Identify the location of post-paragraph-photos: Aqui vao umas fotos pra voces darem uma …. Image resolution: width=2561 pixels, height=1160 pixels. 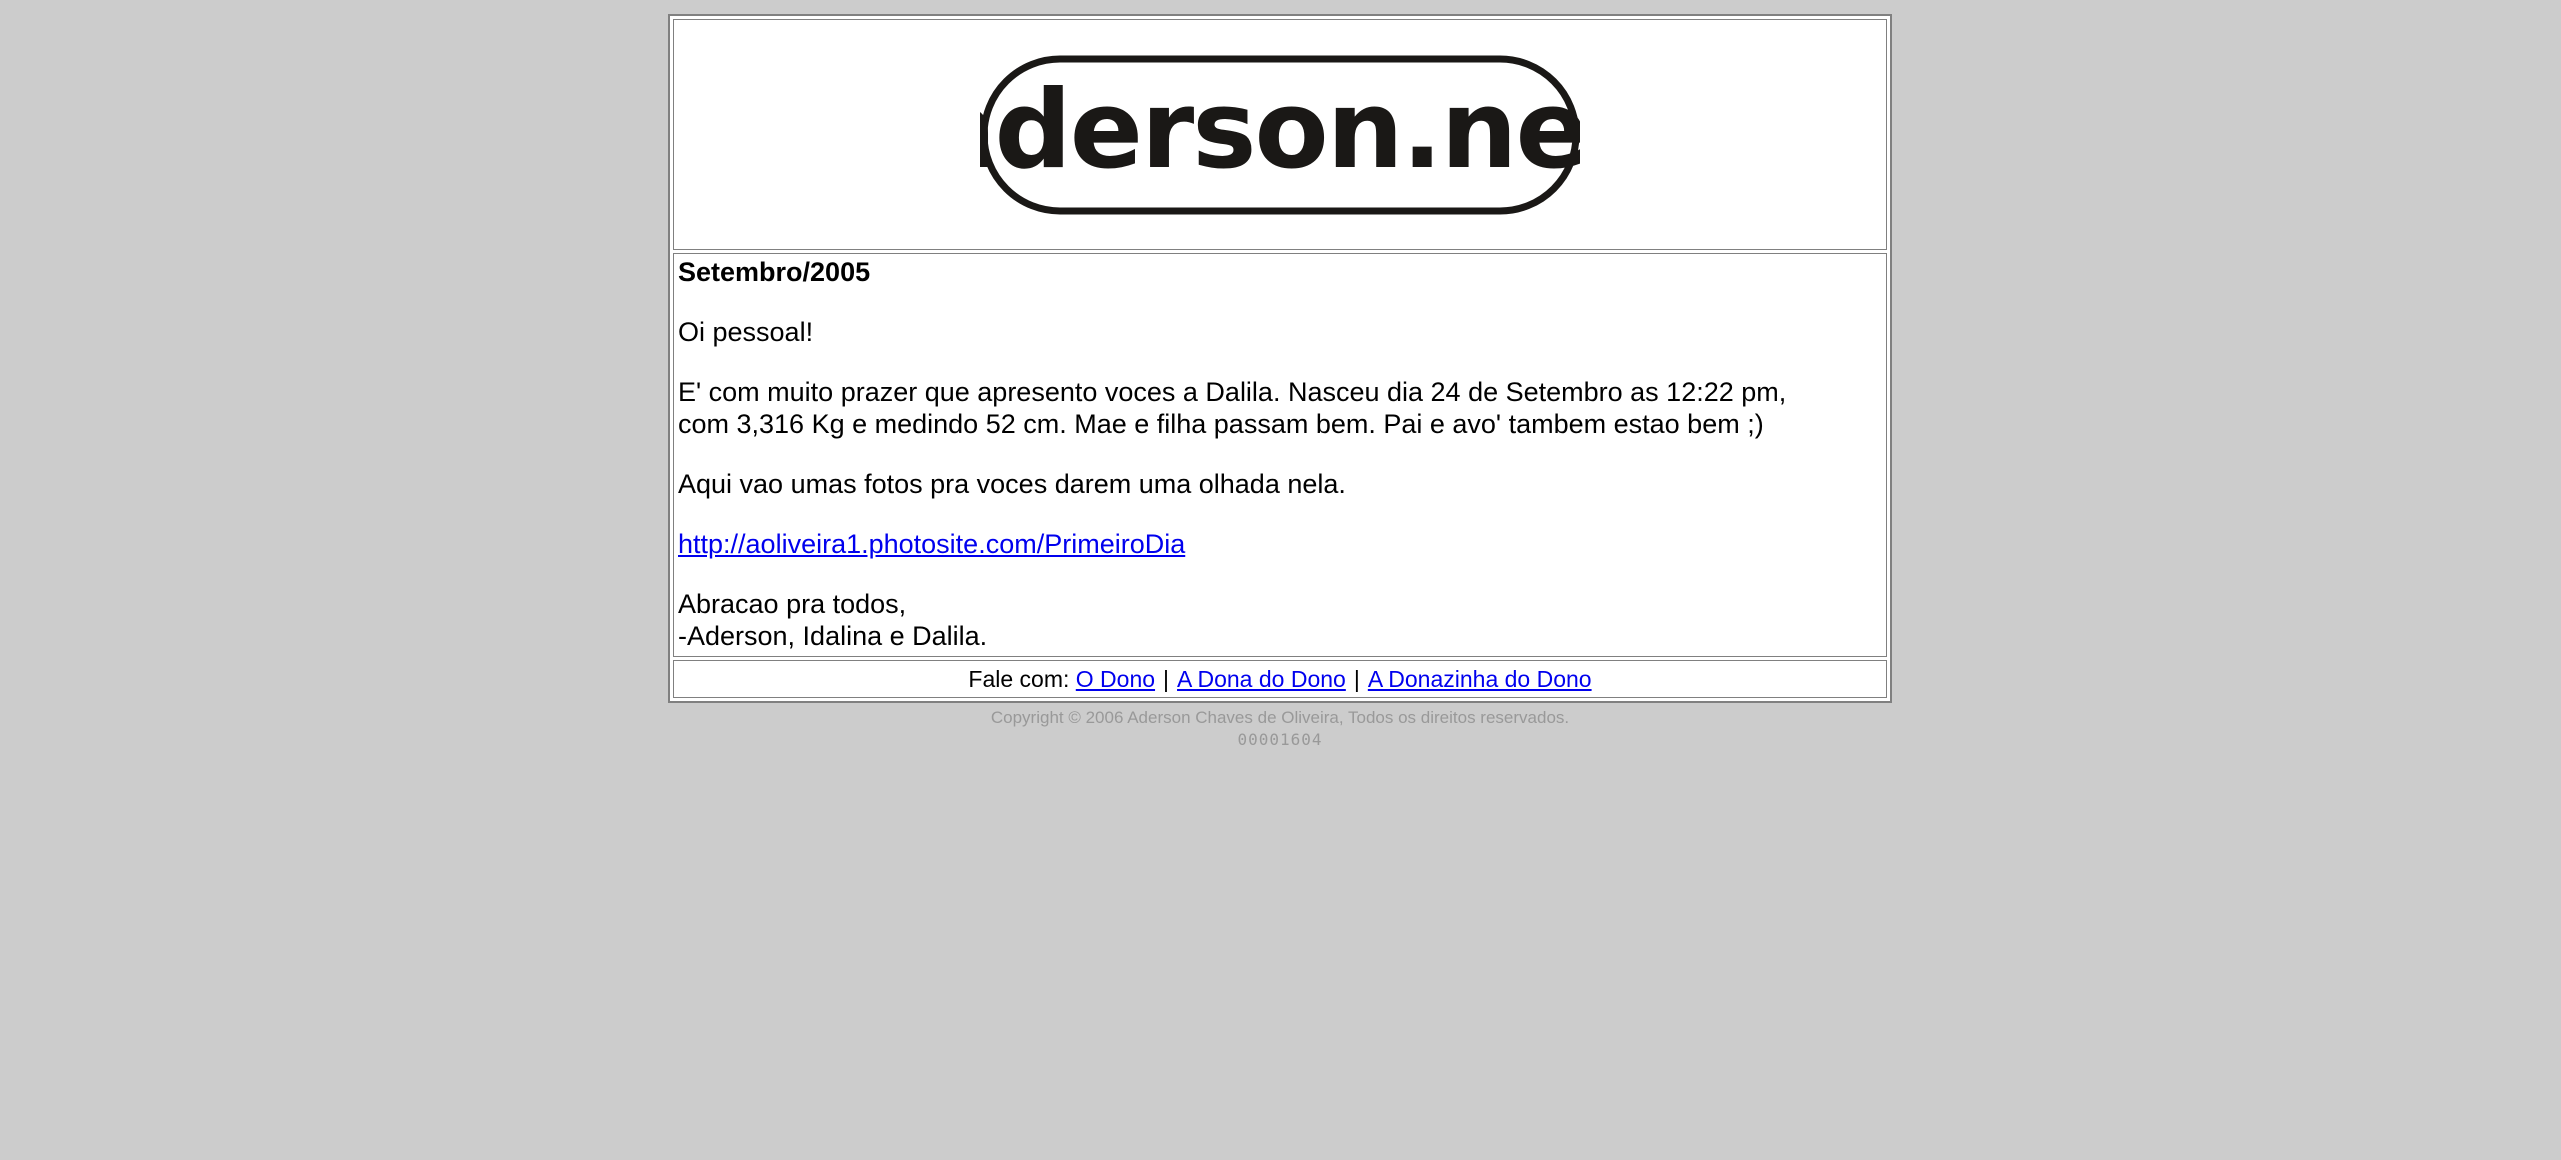
(1012, 484).